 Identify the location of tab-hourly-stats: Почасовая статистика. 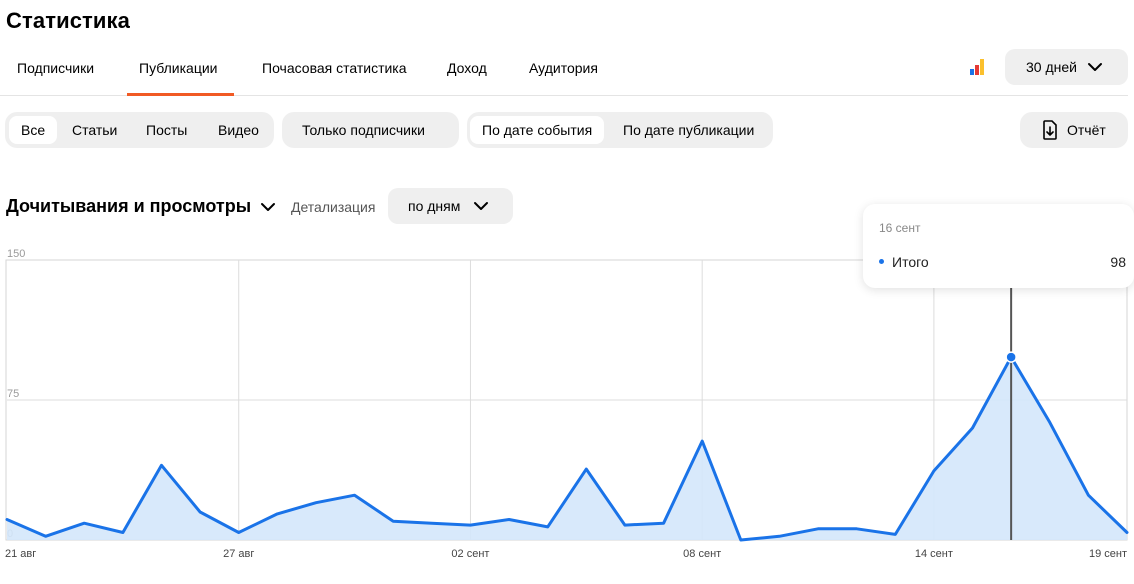
(334, 72).